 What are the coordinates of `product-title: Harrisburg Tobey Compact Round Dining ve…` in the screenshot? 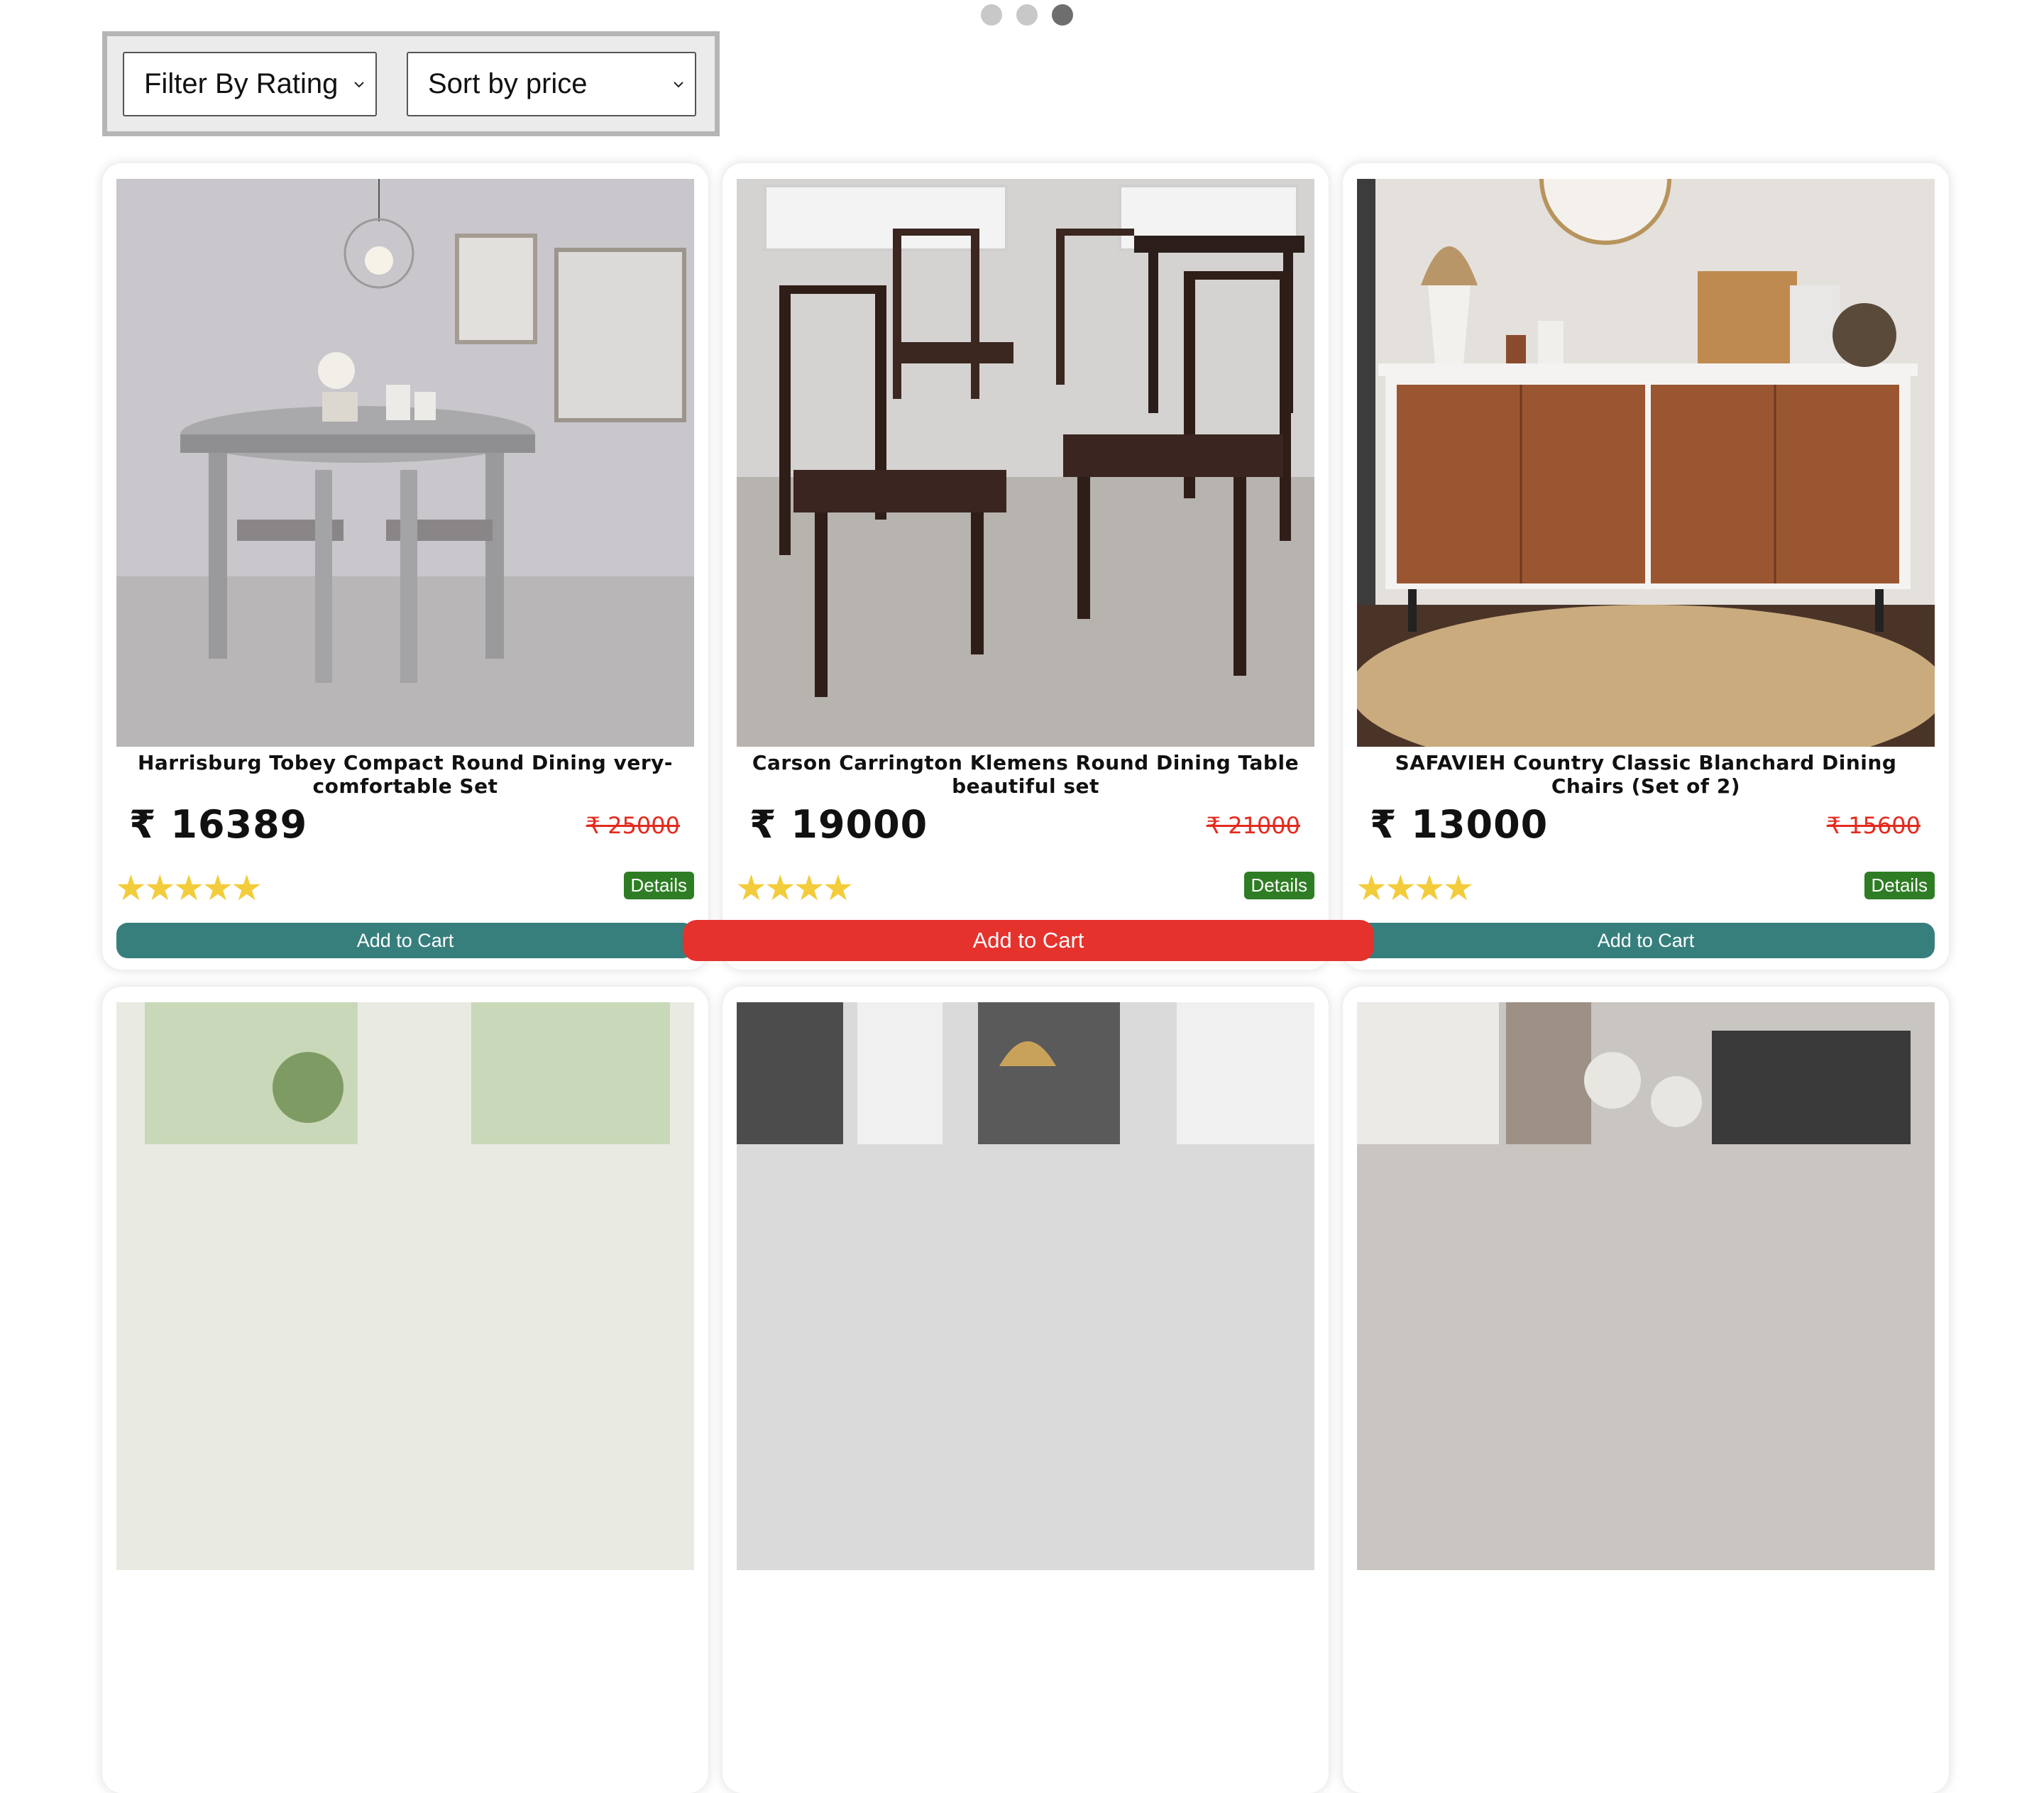 It's located at (406, 775).